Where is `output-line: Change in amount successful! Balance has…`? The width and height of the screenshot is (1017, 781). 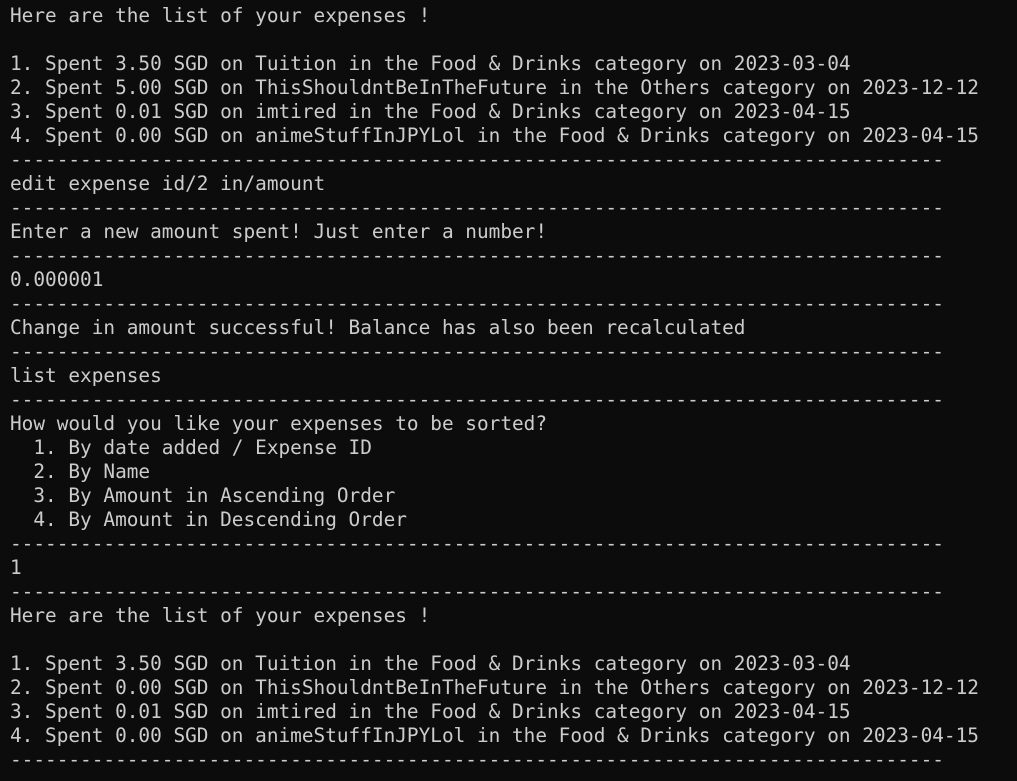
output-line: Change in amount successful! Balance has… is located at coordinates (378, 327).